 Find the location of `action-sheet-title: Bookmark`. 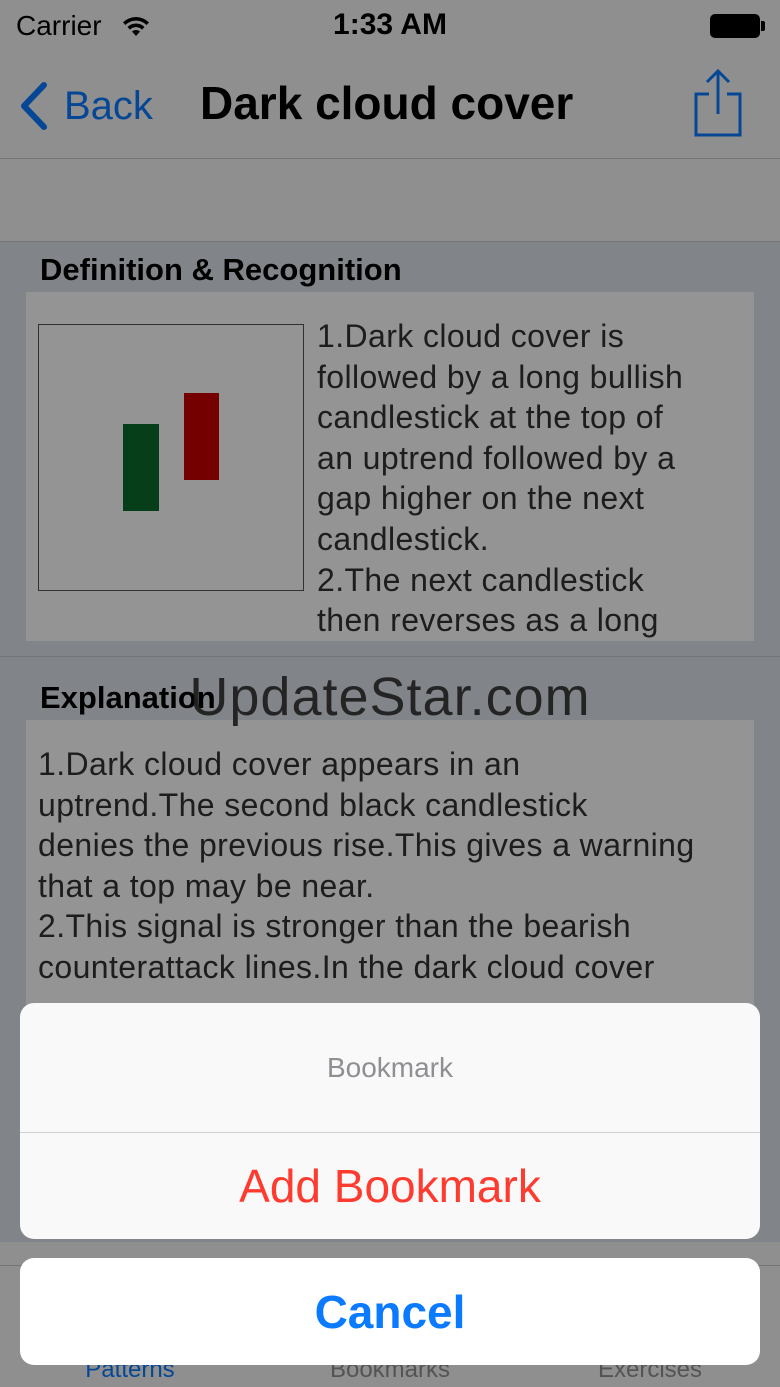

action-sheet-title: Bookmark is located at coordinates (390, 1067).